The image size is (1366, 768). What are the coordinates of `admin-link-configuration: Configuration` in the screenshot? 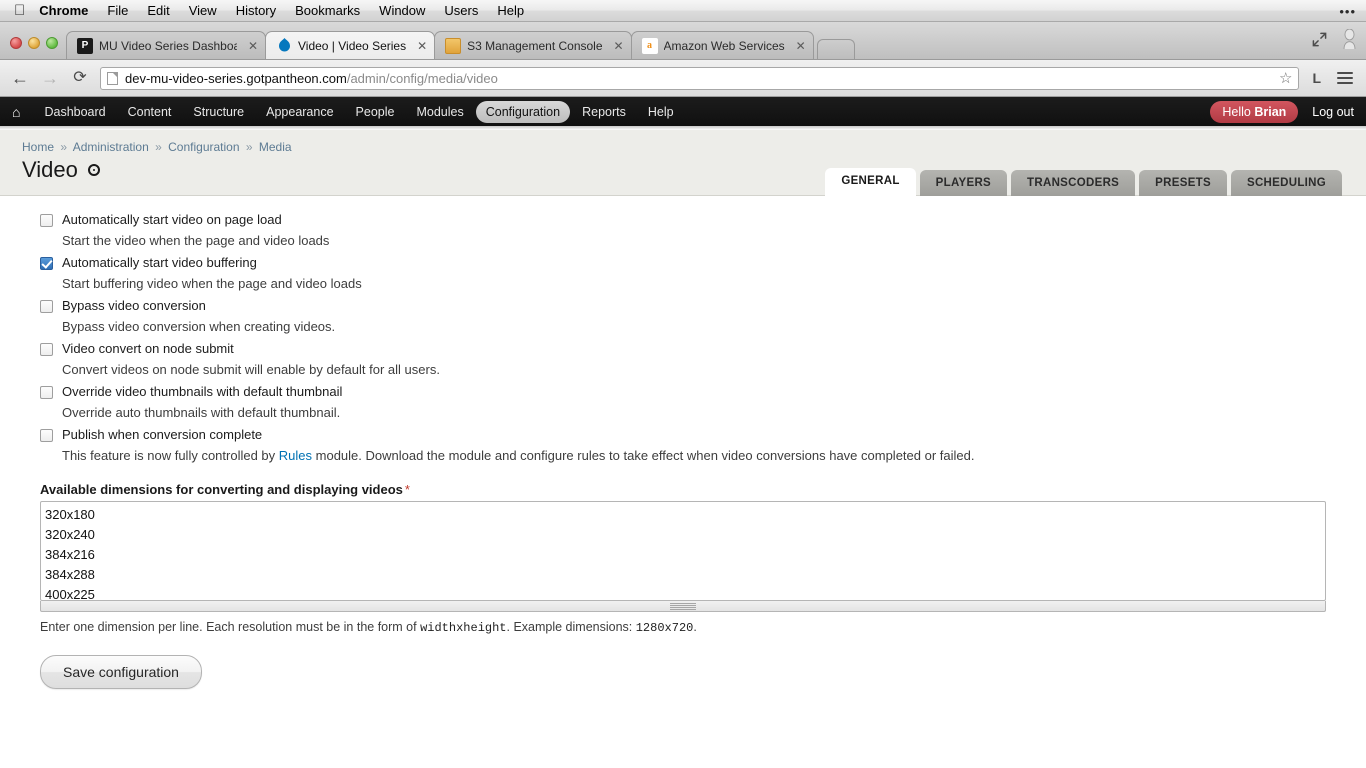 It's located at (523, 111).